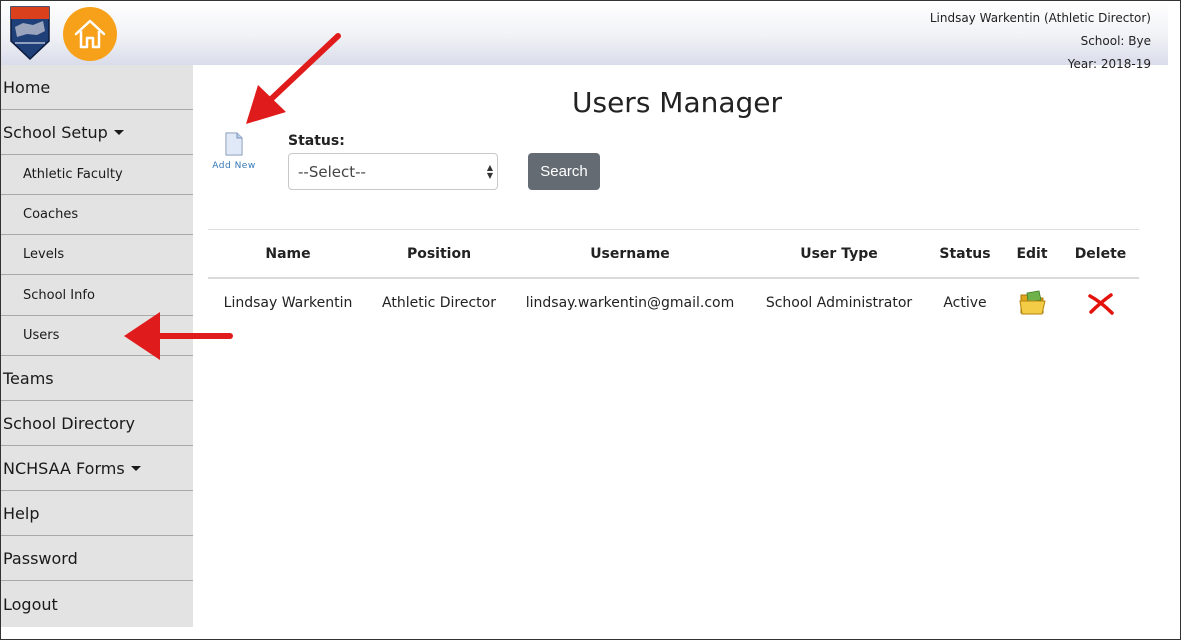 This screenshot has width=1181, height=640. What do you see at coordinates (30, 33) in the screenshot?
I see `nchsaa-logo` at bounding box center [30, 33].